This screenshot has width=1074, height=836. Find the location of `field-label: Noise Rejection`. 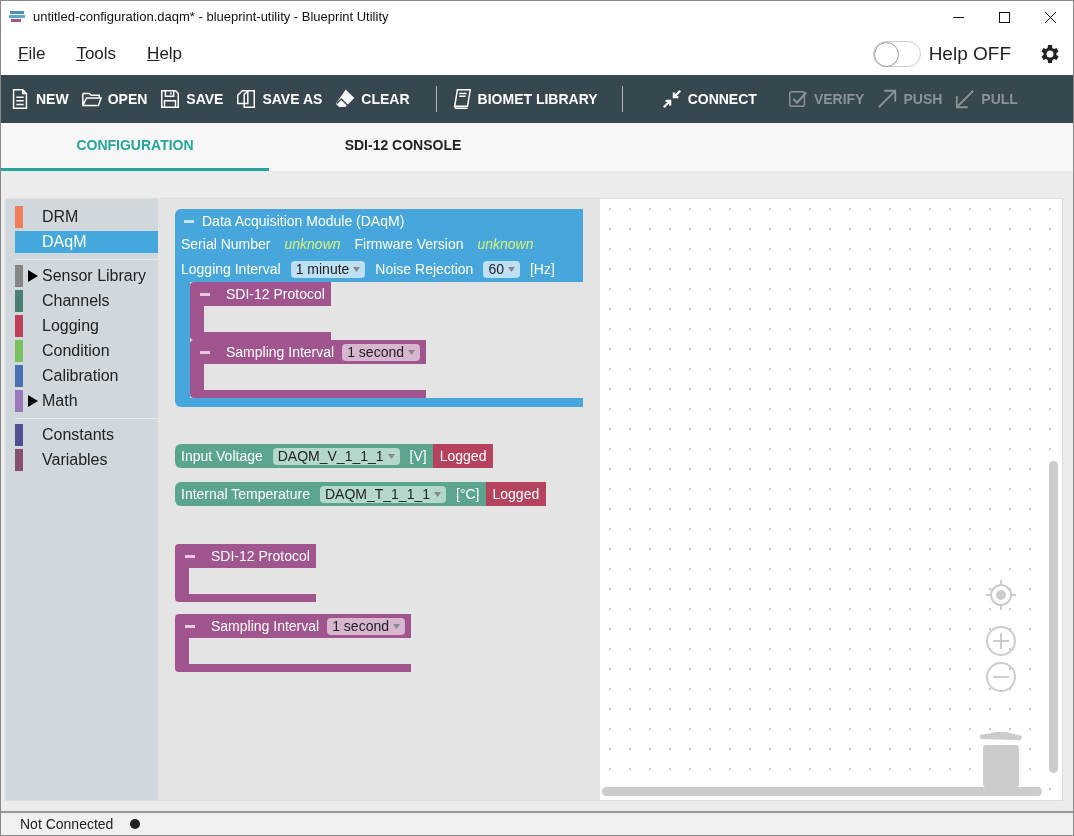

field-label: Noise Rejection is located at coordinates (424, 269).